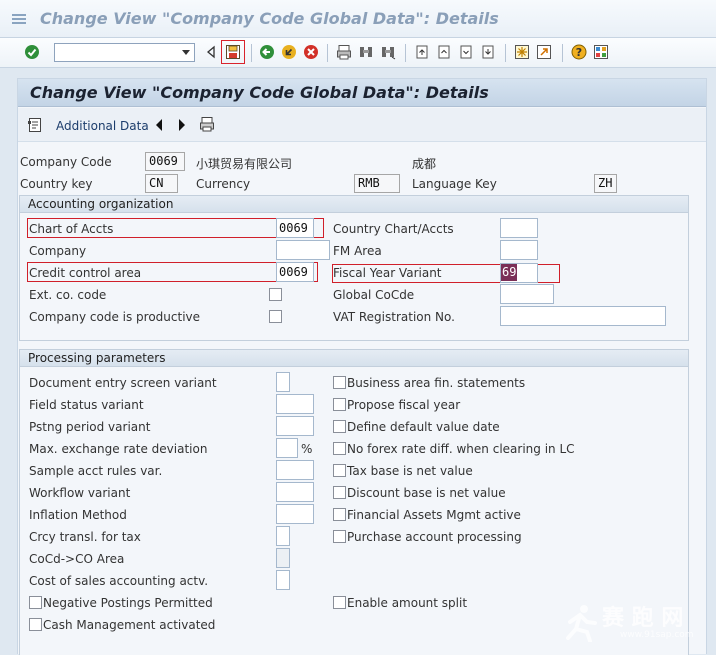 The width and height of the screenshot is (716, 655). What do you see at coordinates (124, 52) in the screenshot?
I see `command-field` at bounding box center [124, 52].